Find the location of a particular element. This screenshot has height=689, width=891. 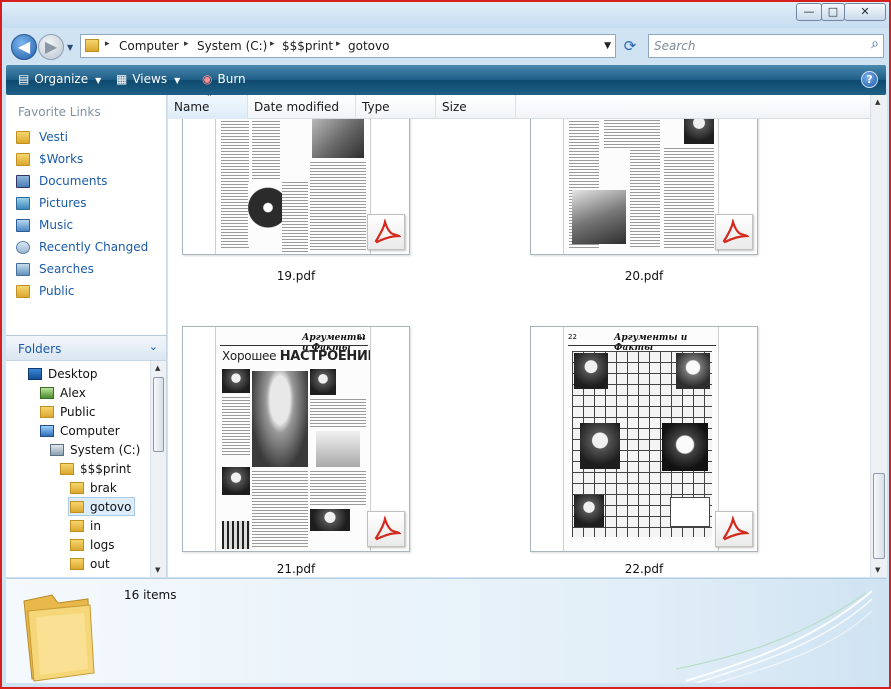

tree-item-alex: Alex is located at coordinates (63, 392).